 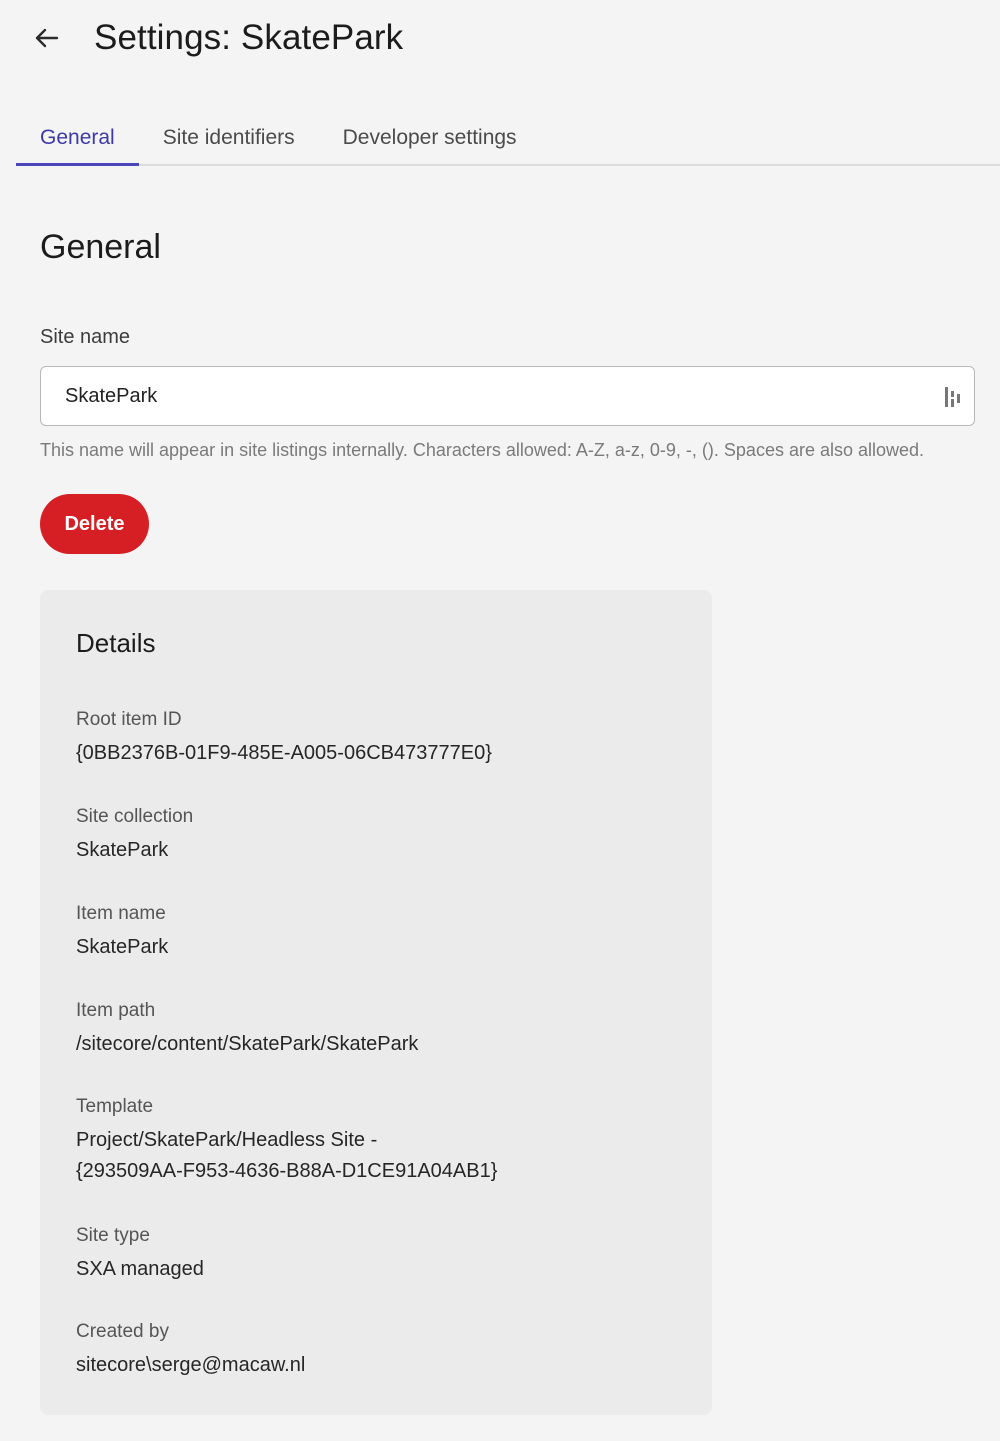 I want to click on back-button, so click(x=46, y=38).